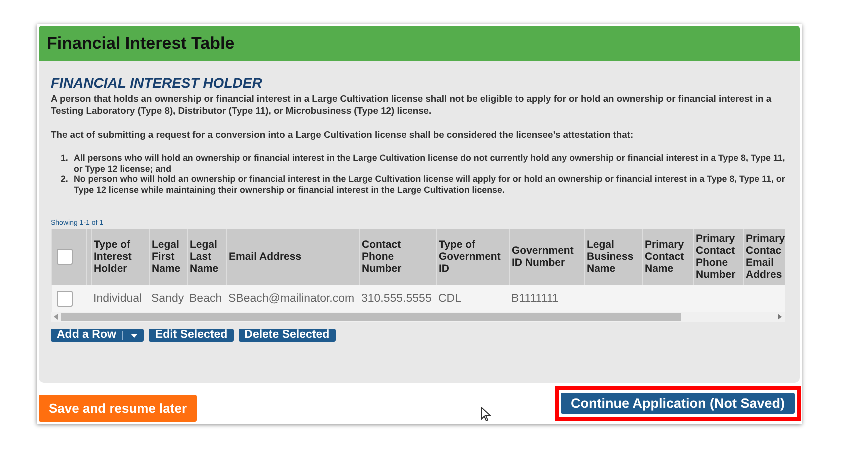  I want to click on panel-title: Financial Interest Table, so click(419, 43).